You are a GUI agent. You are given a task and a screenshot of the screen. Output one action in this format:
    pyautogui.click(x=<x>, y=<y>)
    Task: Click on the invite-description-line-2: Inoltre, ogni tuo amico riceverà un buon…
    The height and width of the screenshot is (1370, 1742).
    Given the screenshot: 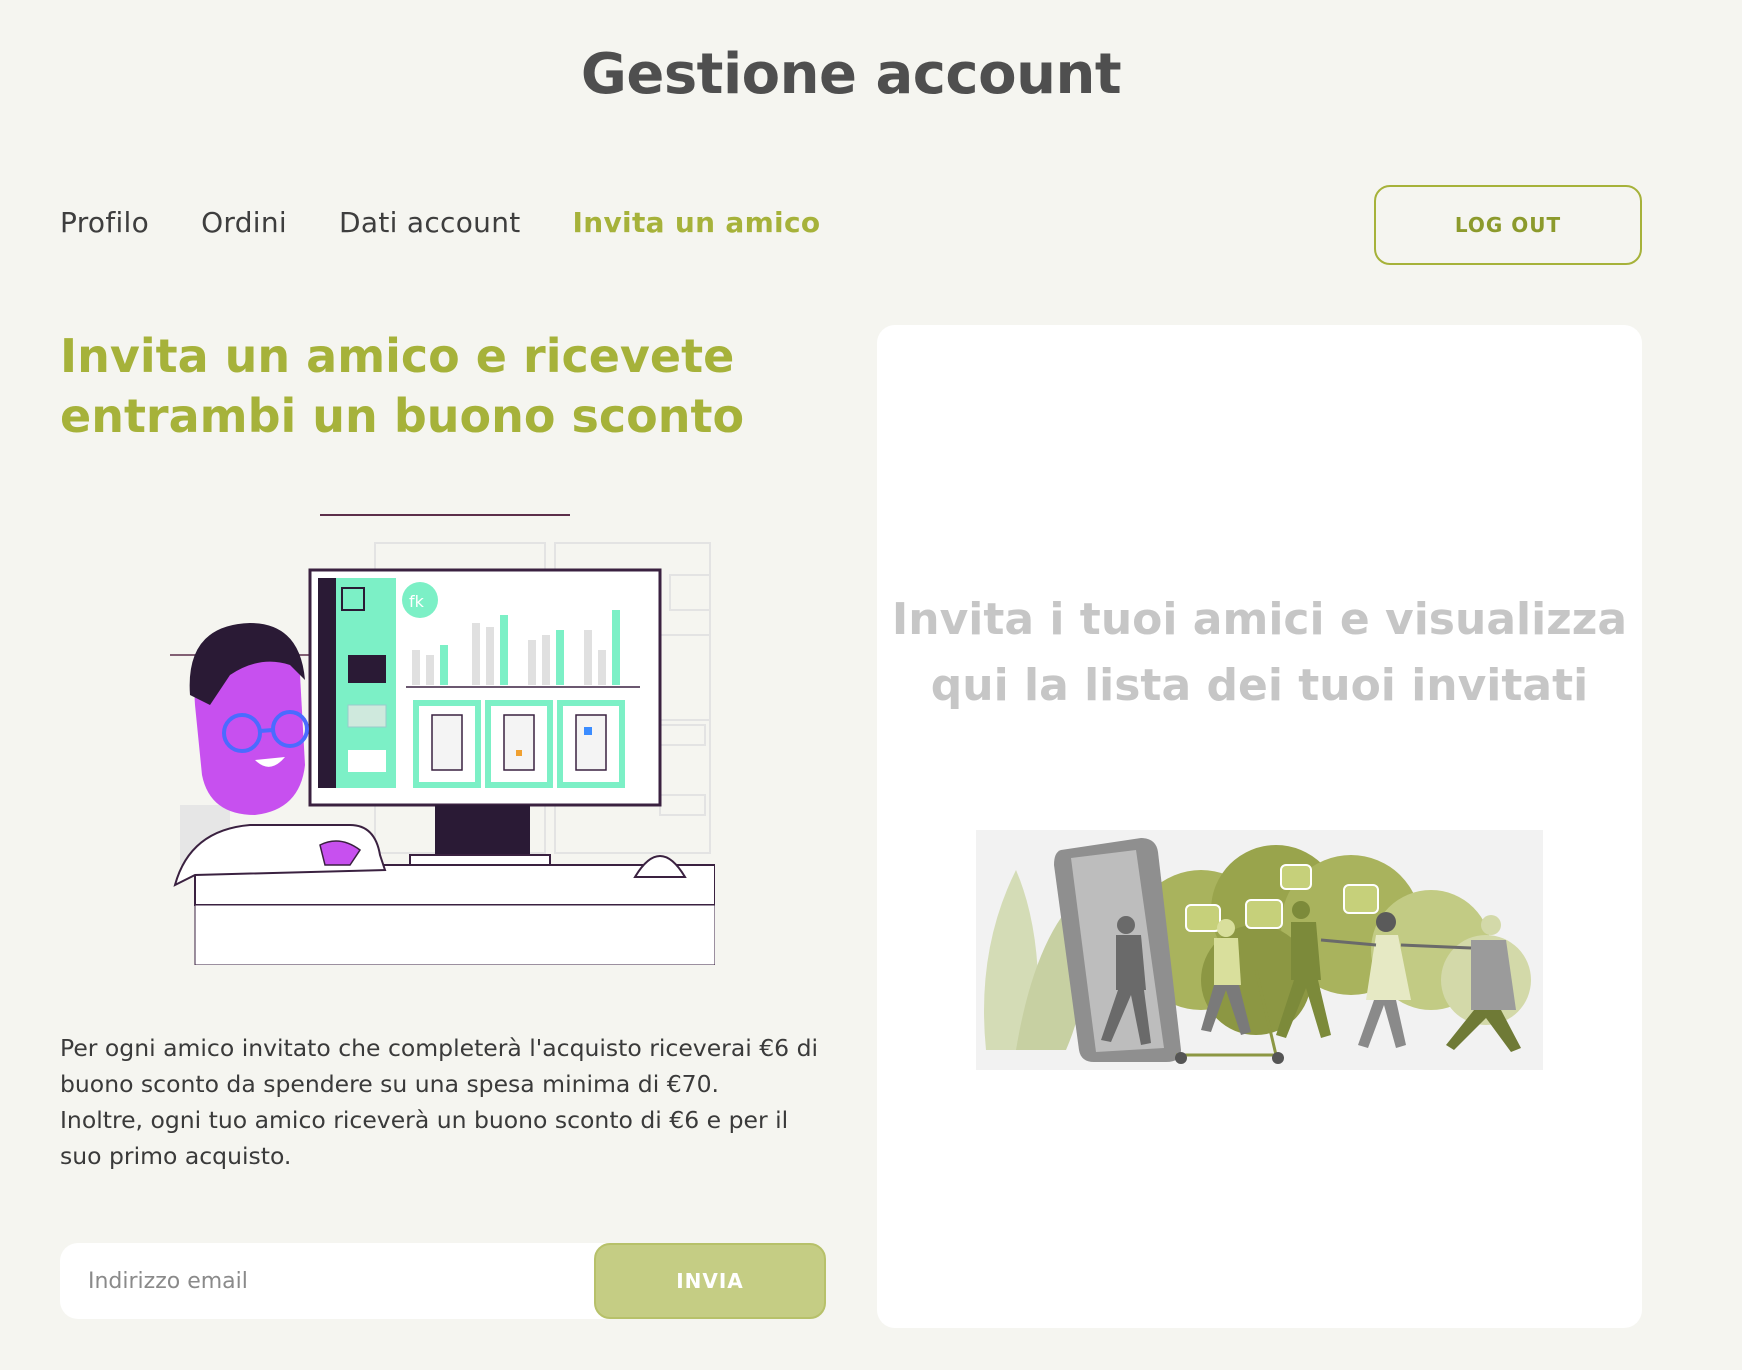 What is the action you would take?
    pyautogui.click(x=424, y=1138)
    